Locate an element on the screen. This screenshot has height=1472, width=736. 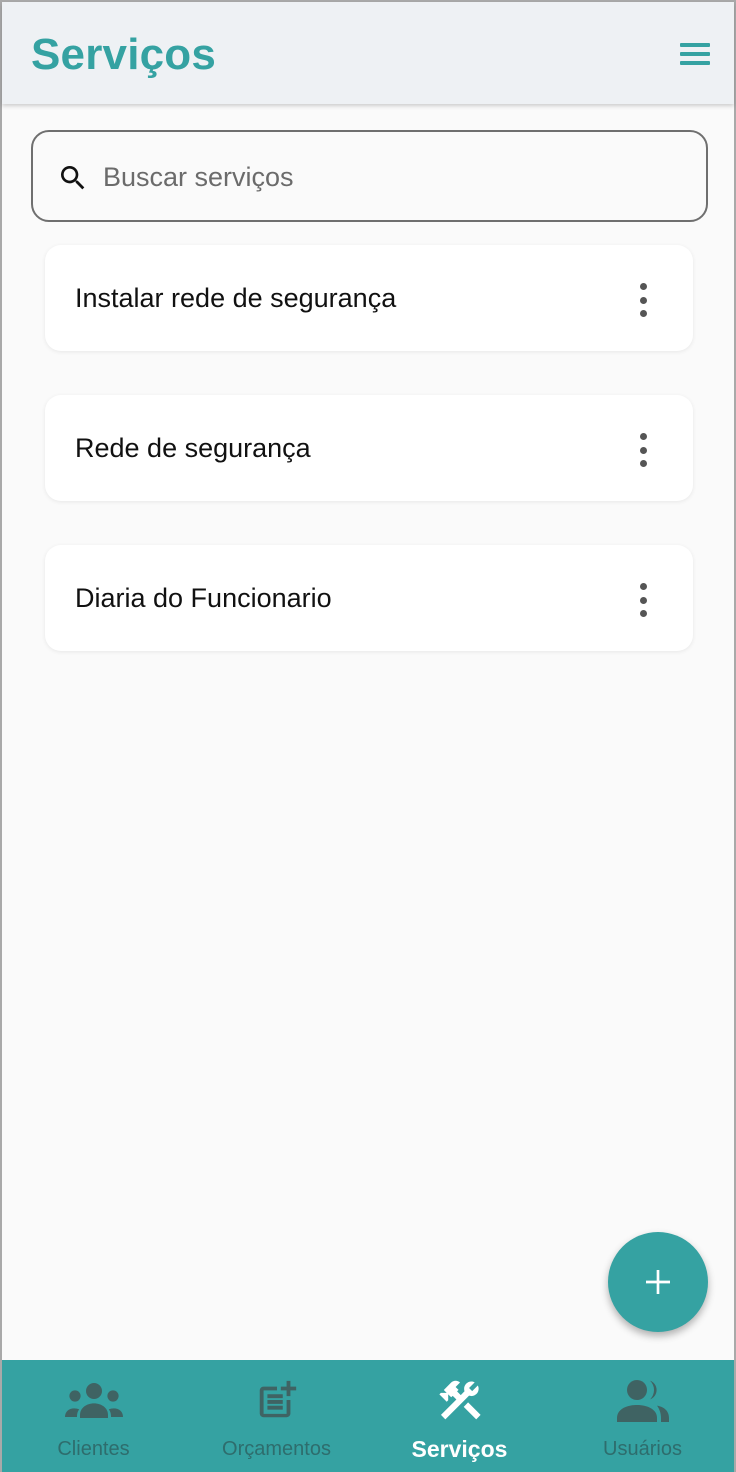
bottom-navigation: Clientes Orçamentos Serviços Usuários is located at coordinates (368, 1416).